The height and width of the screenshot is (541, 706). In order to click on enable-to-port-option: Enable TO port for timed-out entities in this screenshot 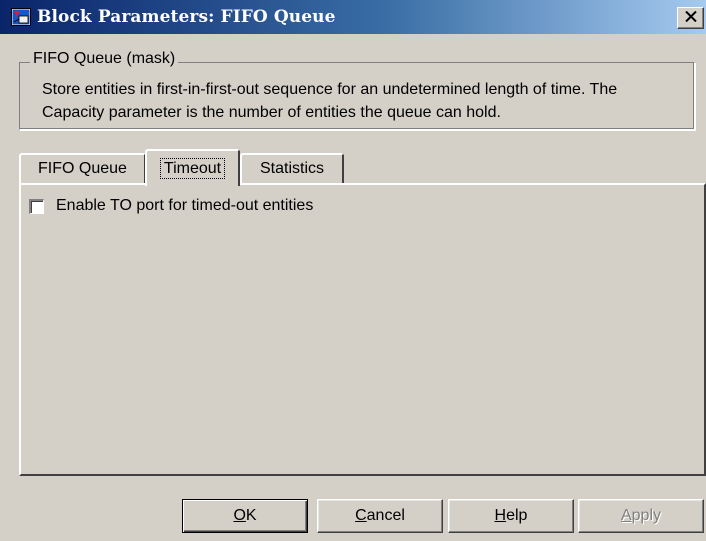, I will do `click(171, 206)`.